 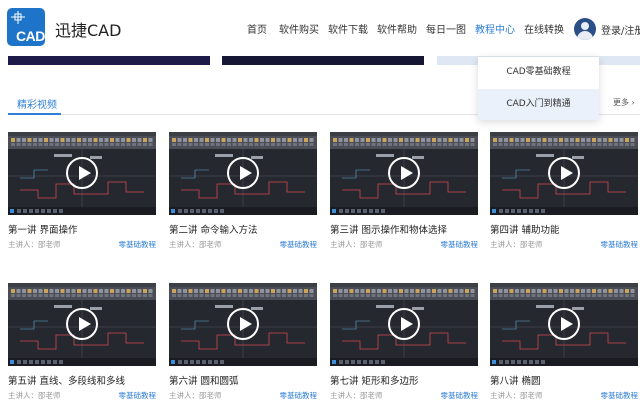 What do you see at coordinates (388, 229) in the screenshot?
I see `video-title: 第三讲 图示操作和物体选择` at bounding box center [388, 229].